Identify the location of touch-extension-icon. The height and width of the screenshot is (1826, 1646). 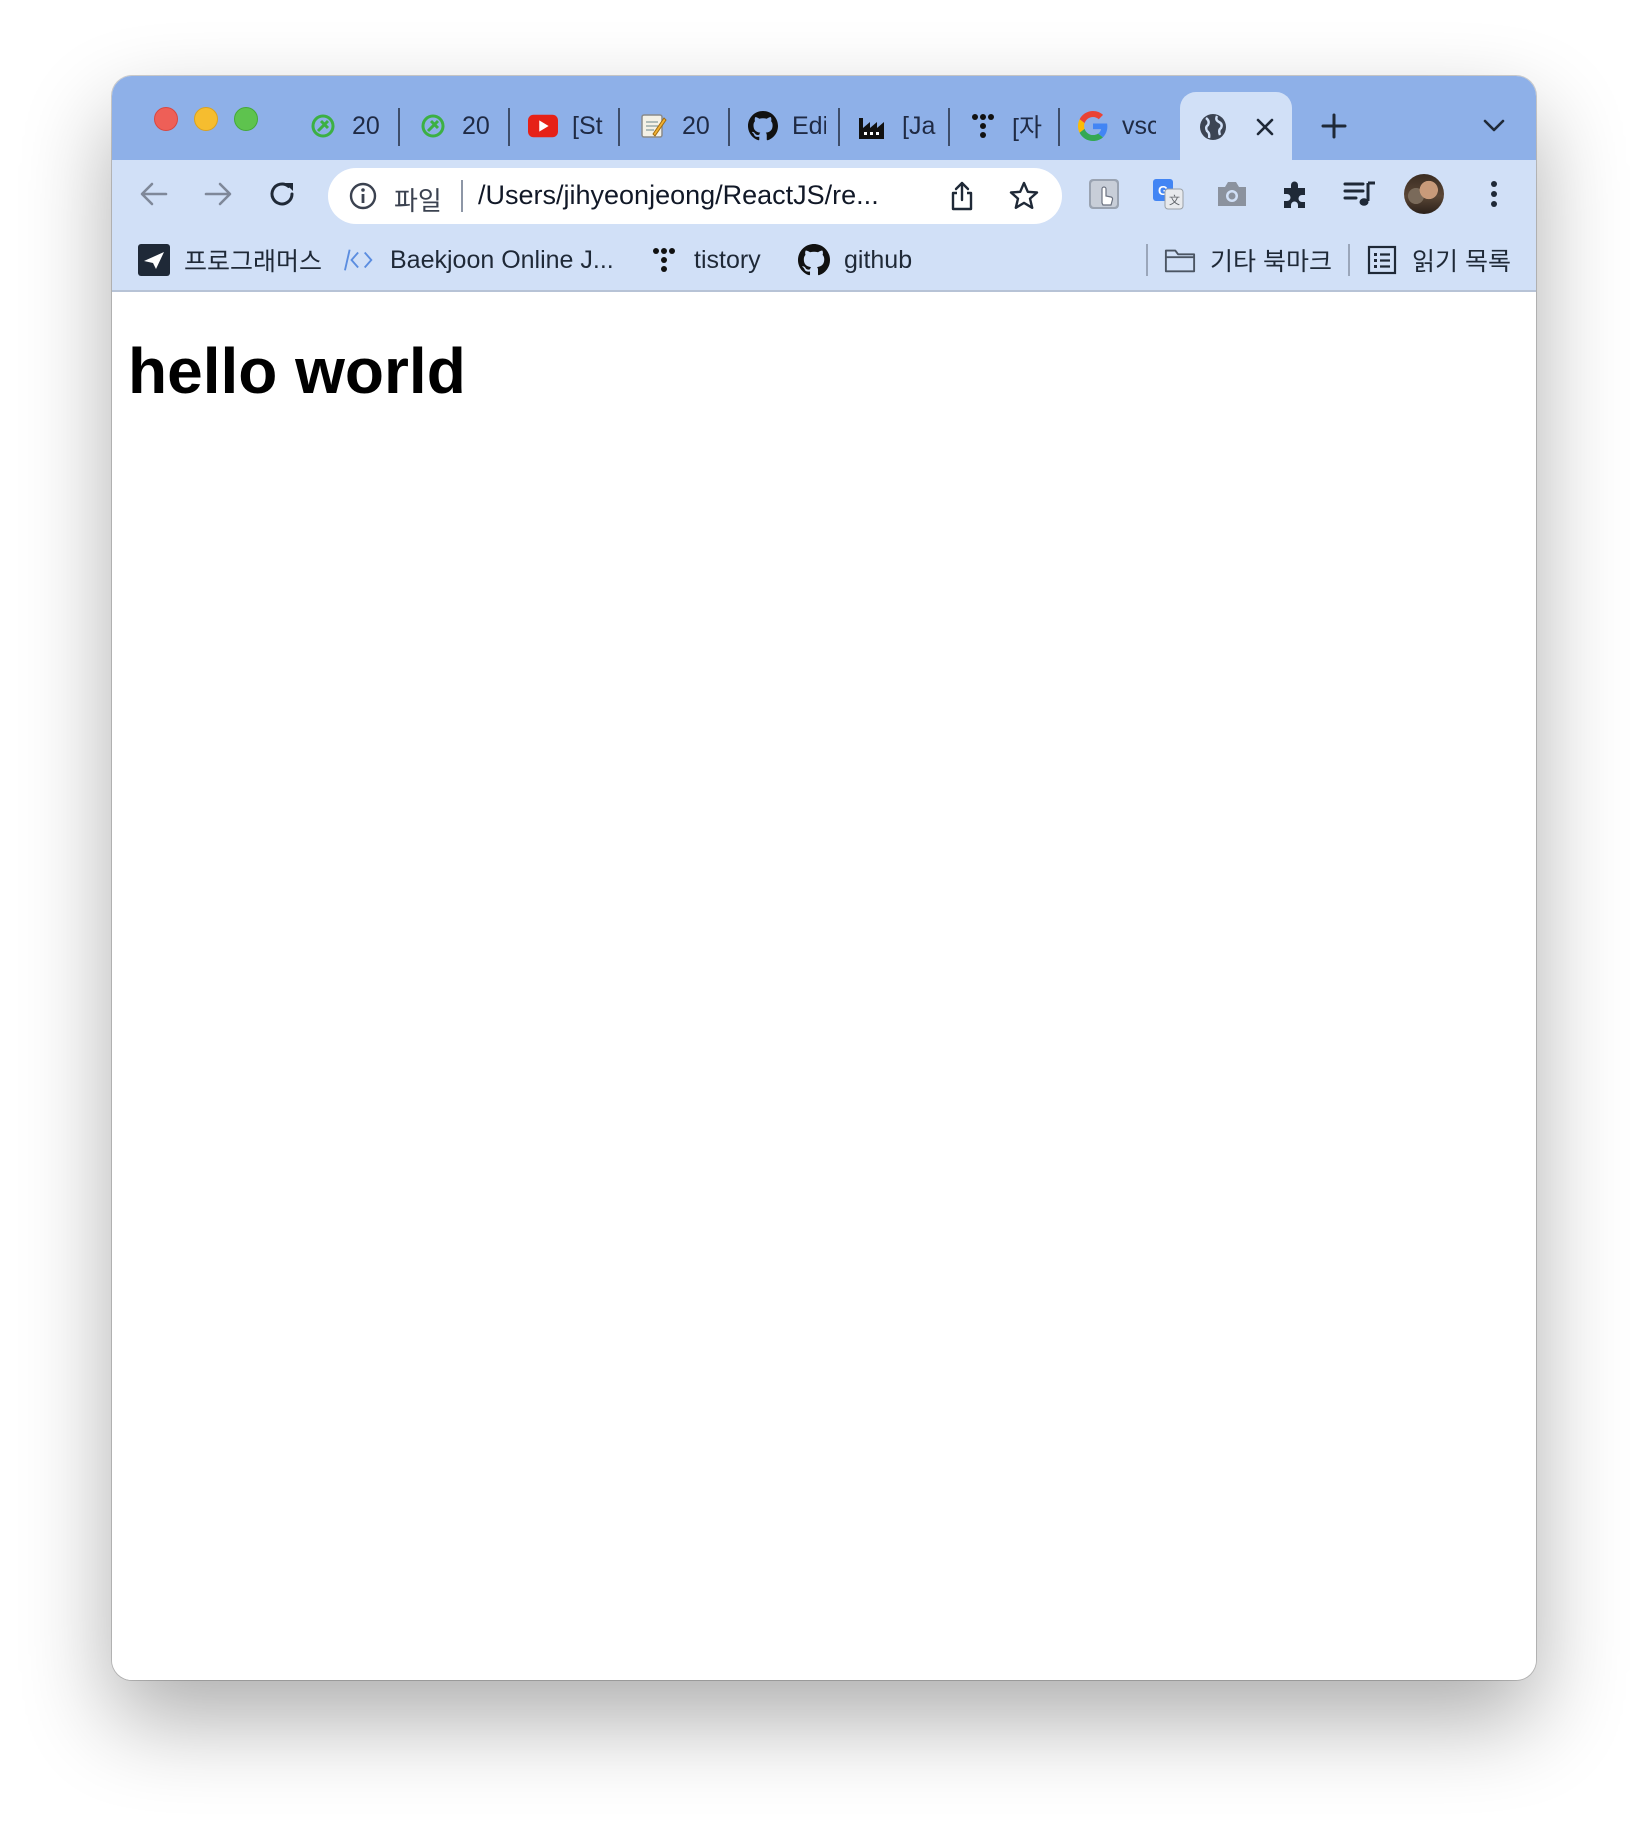
(1104, 194).